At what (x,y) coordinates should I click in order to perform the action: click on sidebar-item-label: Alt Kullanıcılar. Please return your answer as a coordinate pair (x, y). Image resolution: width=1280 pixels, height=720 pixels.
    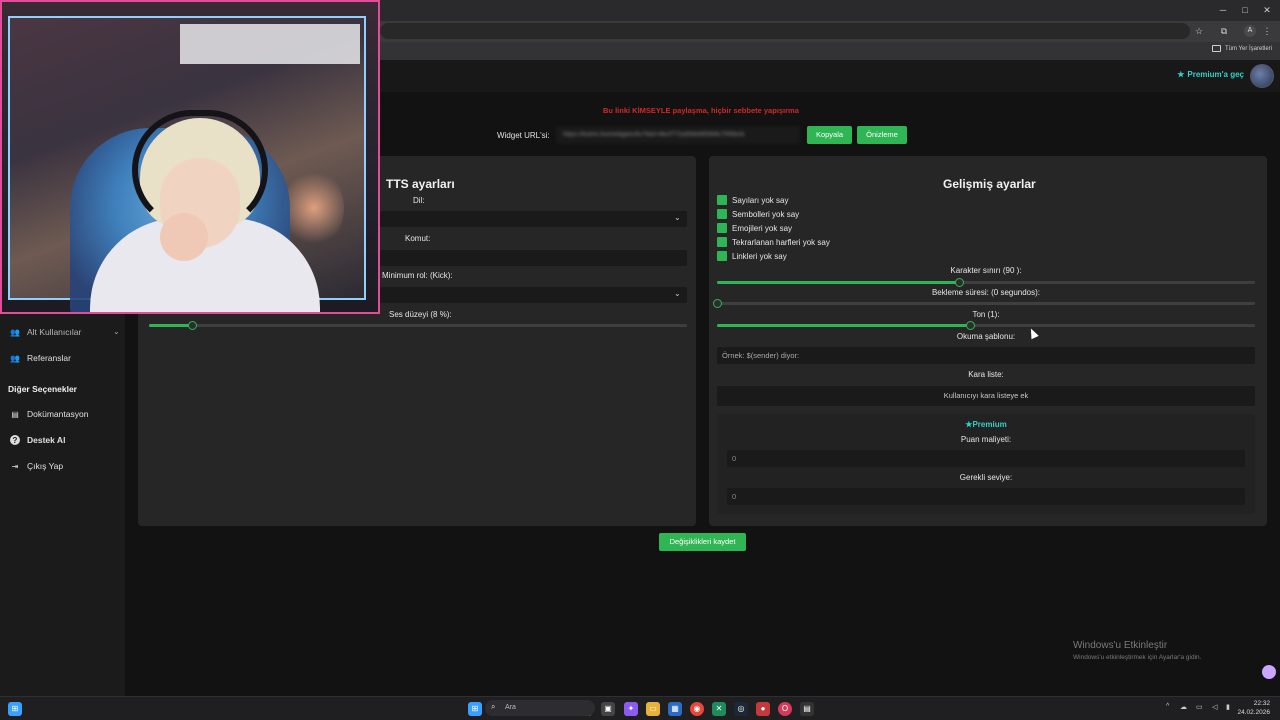
    Looking at the image, I should click on (54, 332).